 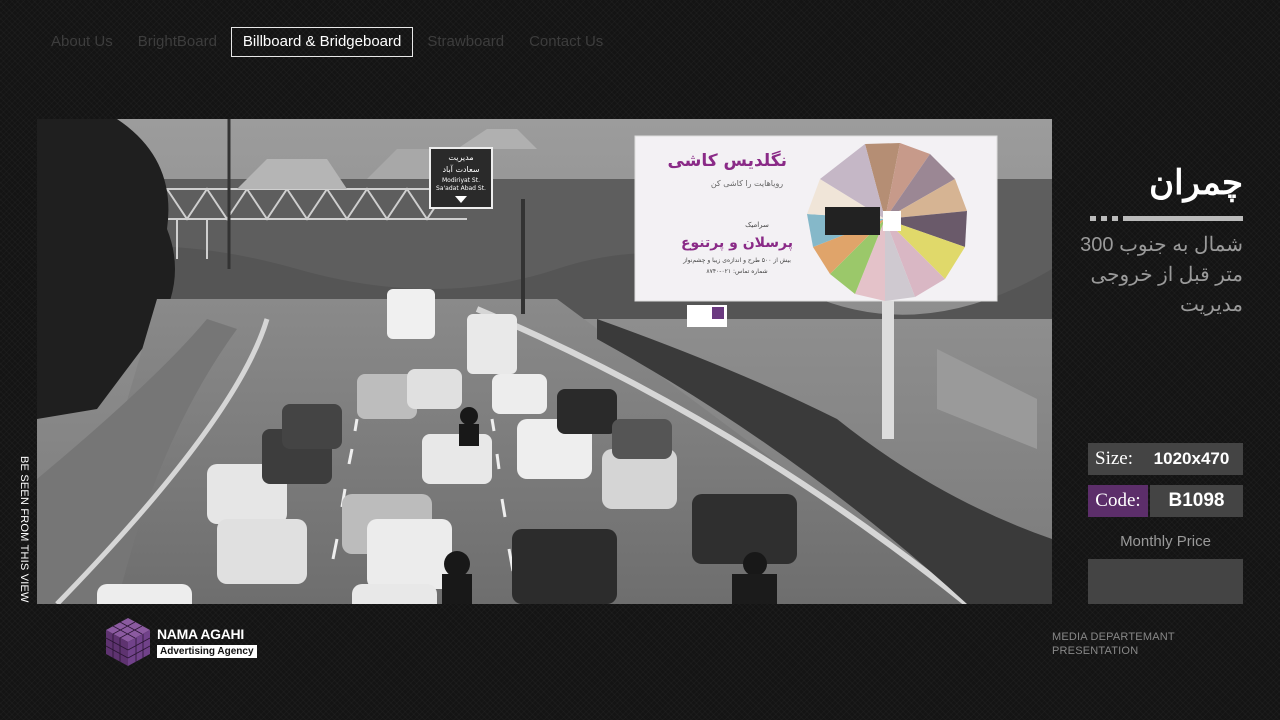 What do you see at coordinates (465, 42) in the screenshot?
I see `nav-strawboard: Strawboard` at bounding box center [465, 42].